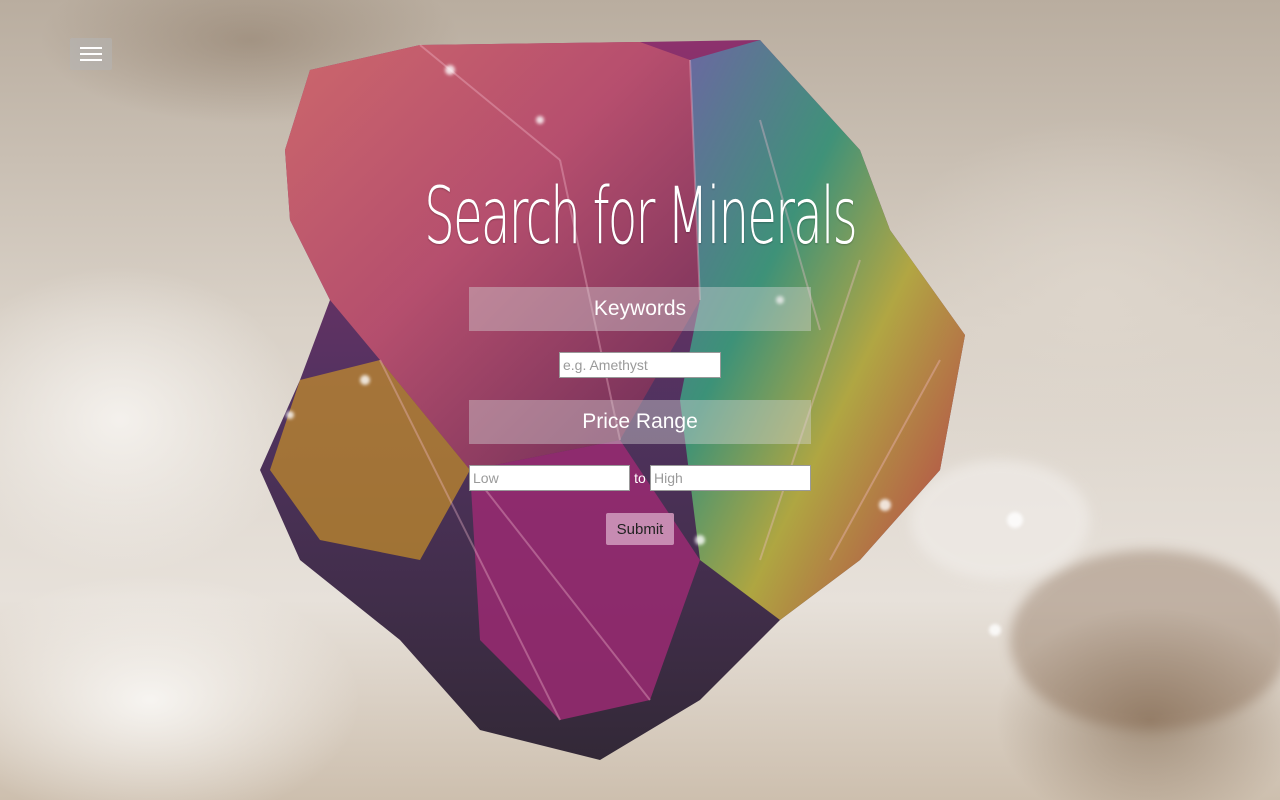  What do you see at coordinates (549, 478) in the screenshot?
I see `price-low-input` at bounding box center [549, 478].